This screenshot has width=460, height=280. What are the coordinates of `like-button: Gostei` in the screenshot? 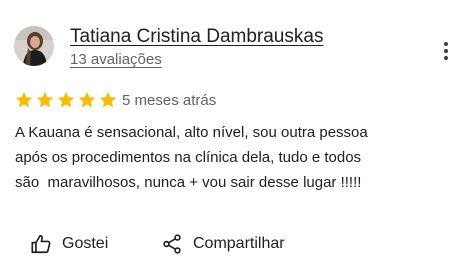 It's located at (69, 244).